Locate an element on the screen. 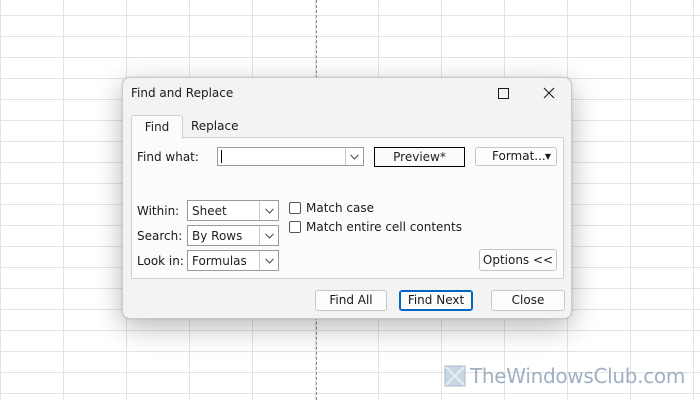  find-all-button: Find All is located at coordinates (351, 300).